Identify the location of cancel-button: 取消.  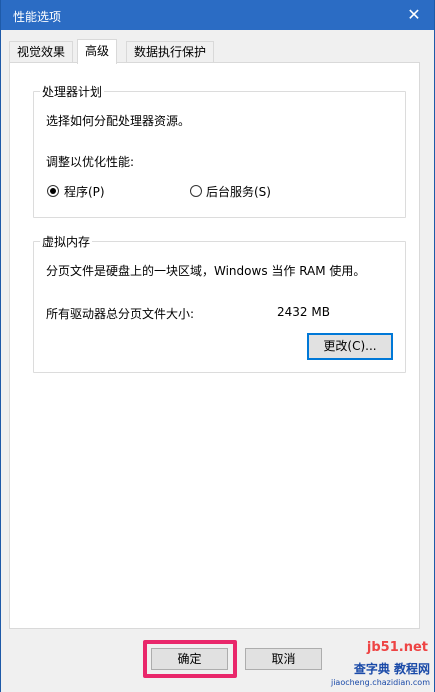
(283, 659).